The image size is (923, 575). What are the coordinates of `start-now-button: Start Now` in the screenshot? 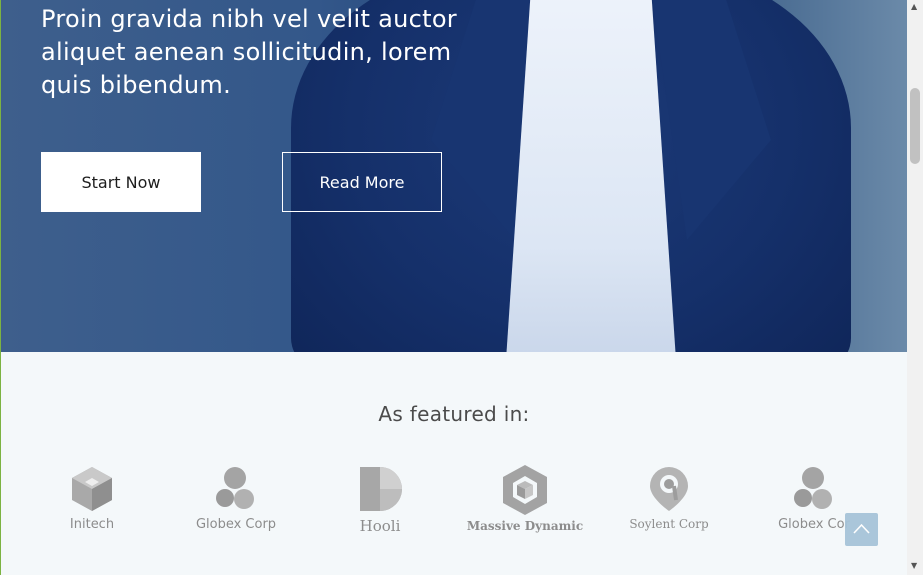 It's located at (121, 182).